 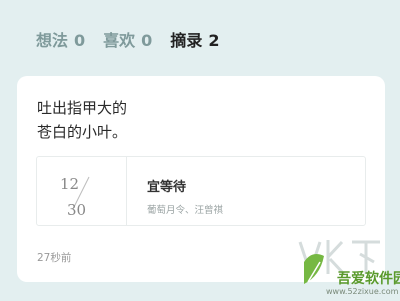 I want to click on tab-likes-count: 0, so click(x=147, y=40).